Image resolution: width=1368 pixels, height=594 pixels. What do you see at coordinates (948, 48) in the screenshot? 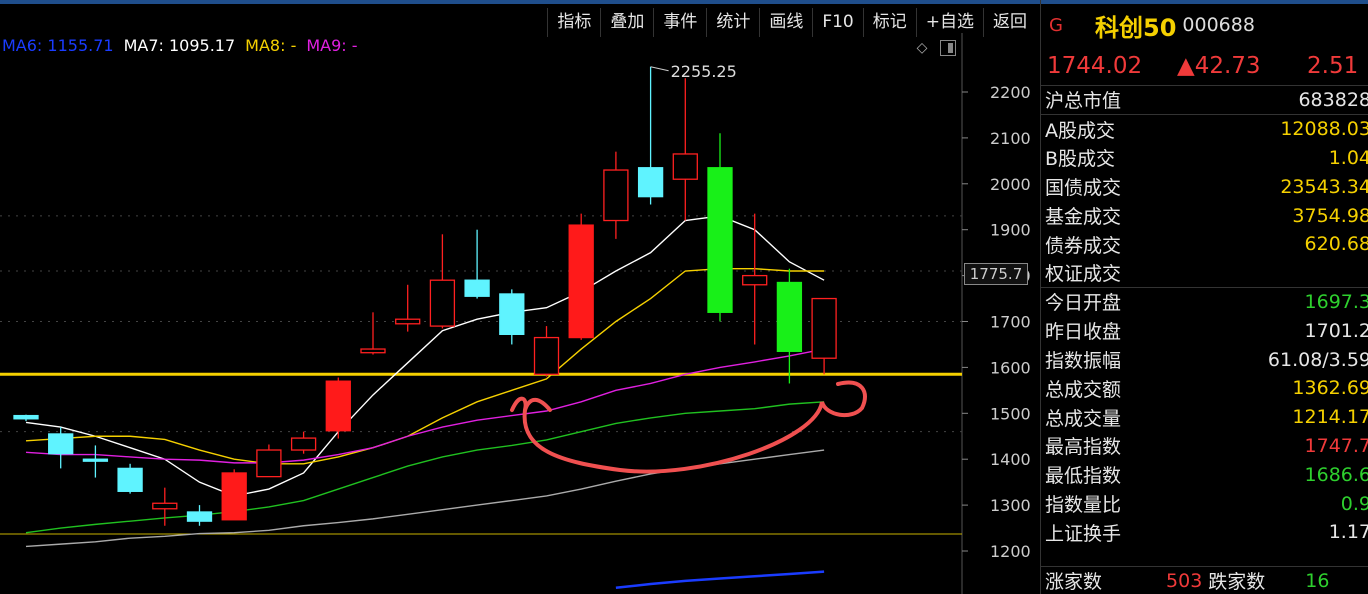
I see `panel-toggle-icon` at bounding box center [948, 48].